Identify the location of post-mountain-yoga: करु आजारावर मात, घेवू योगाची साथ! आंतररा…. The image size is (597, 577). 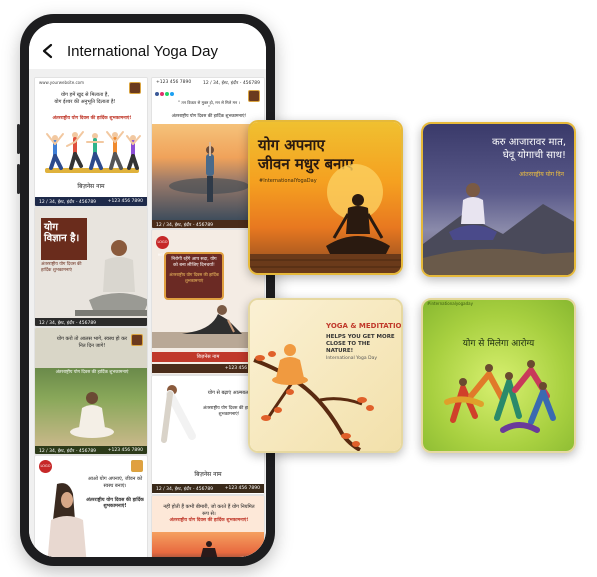
(498, 199).